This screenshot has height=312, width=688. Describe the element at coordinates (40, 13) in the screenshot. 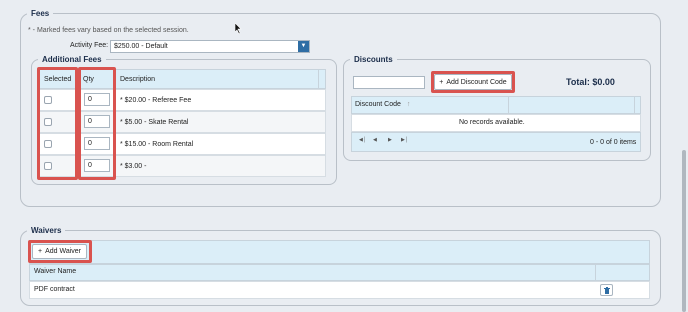

I see `fees-legend: Fees` at that location.